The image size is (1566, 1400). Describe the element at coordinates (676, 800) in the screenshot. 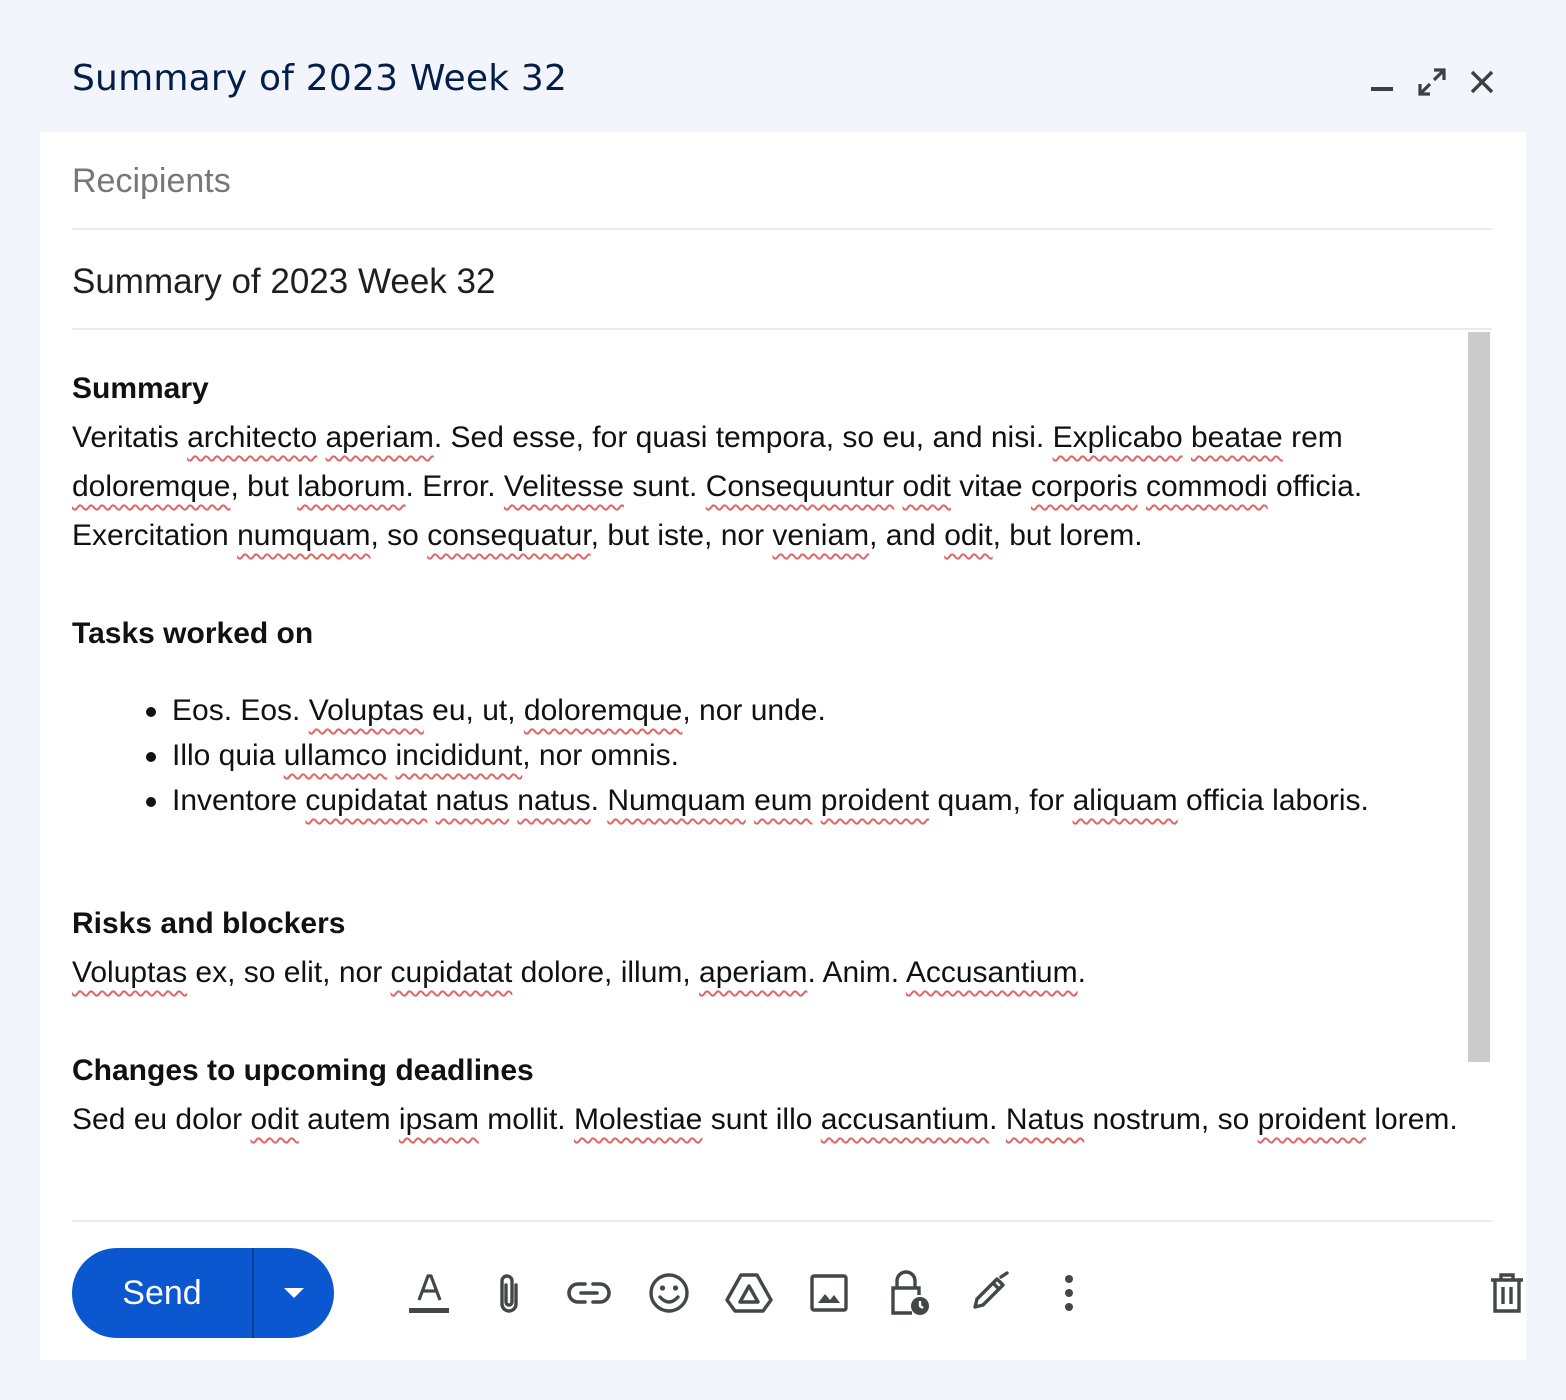

I see `misspelled-word: Numquam` at that location.